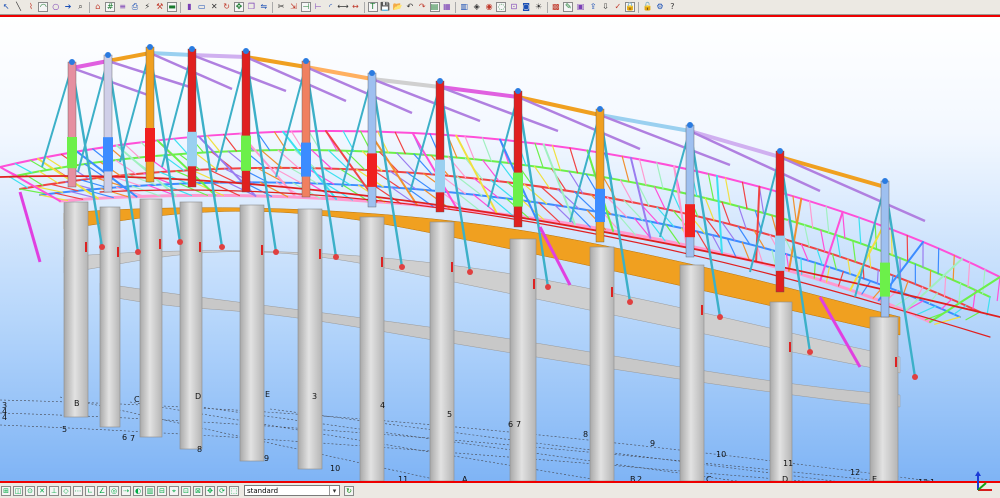 The width and height of the screenshot is (1000, 498). Describe the element at coordinates (6, 7) in the screenshot. I see `select-icon: ↖` at that location.